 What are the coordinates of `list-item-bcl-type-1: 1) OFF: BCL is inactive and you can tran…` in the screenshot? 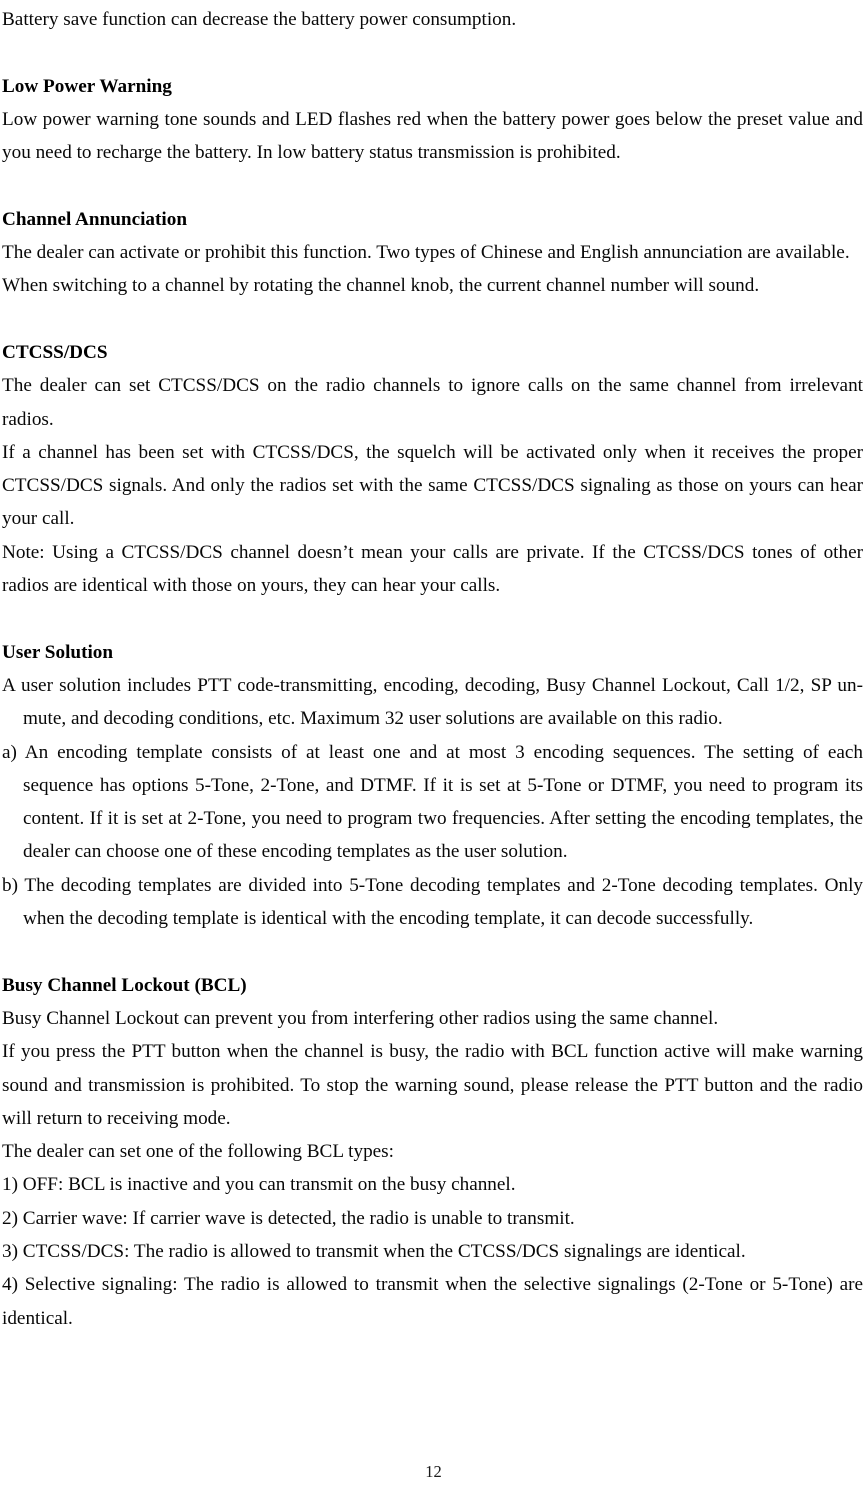 It's located at (259, 1185).